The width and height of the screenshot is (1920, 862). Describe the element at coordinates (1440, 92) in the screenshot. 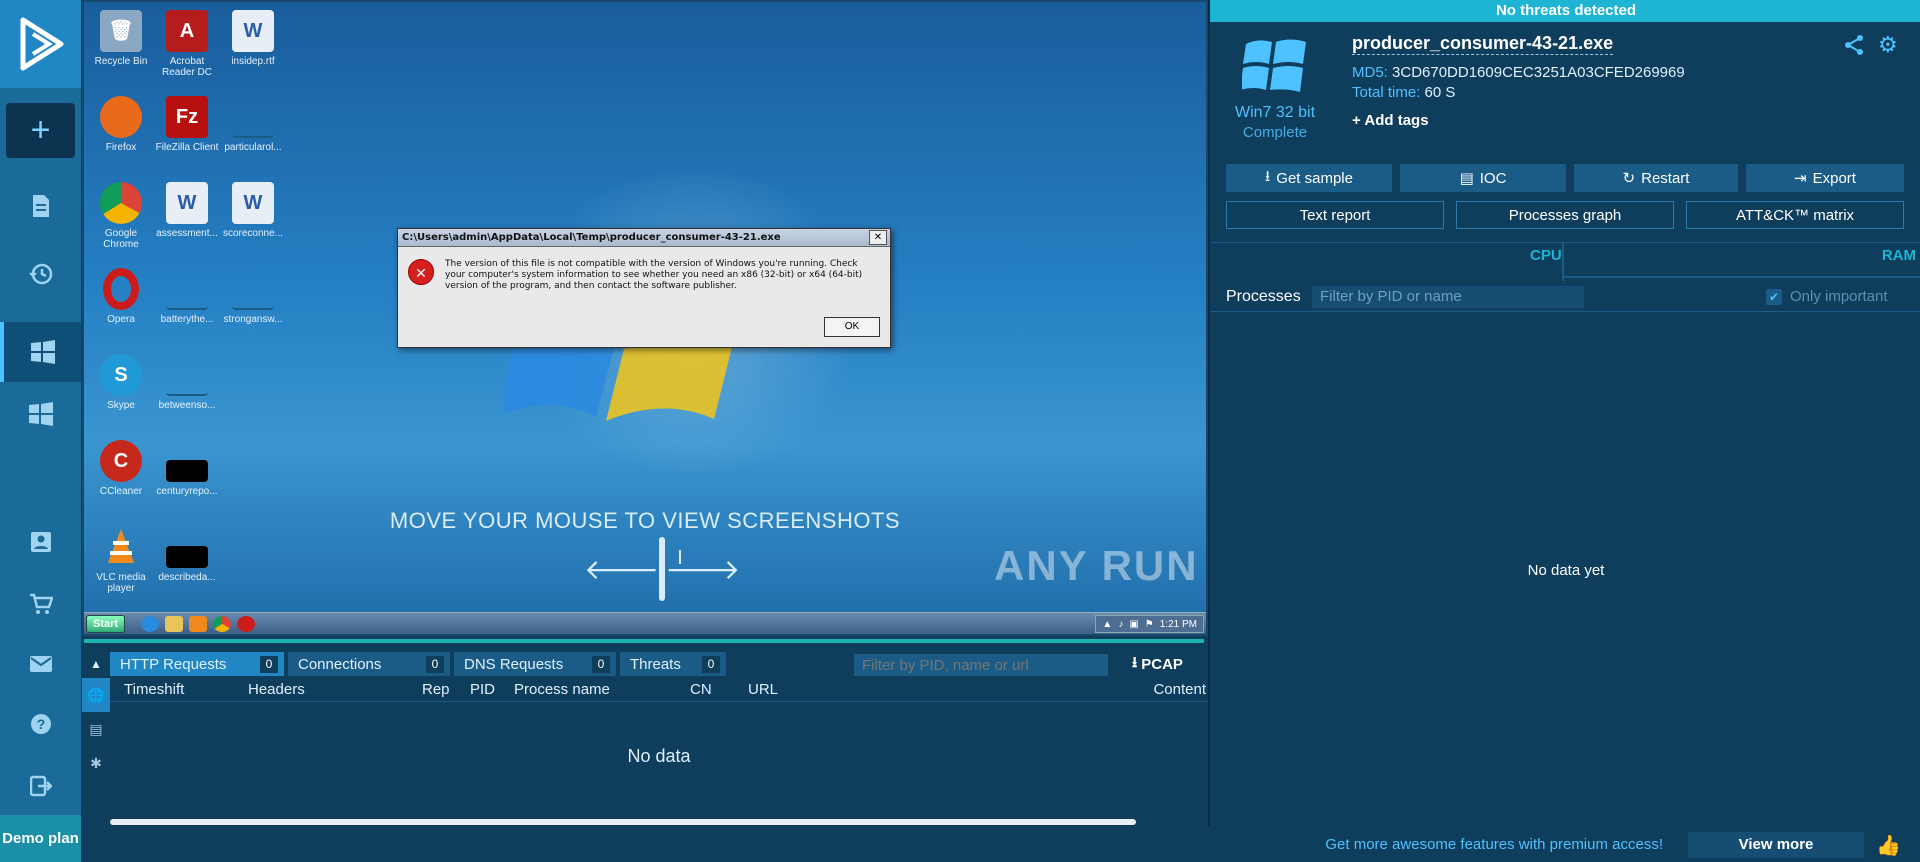

I see `total-time-value: 60 S` at that location.